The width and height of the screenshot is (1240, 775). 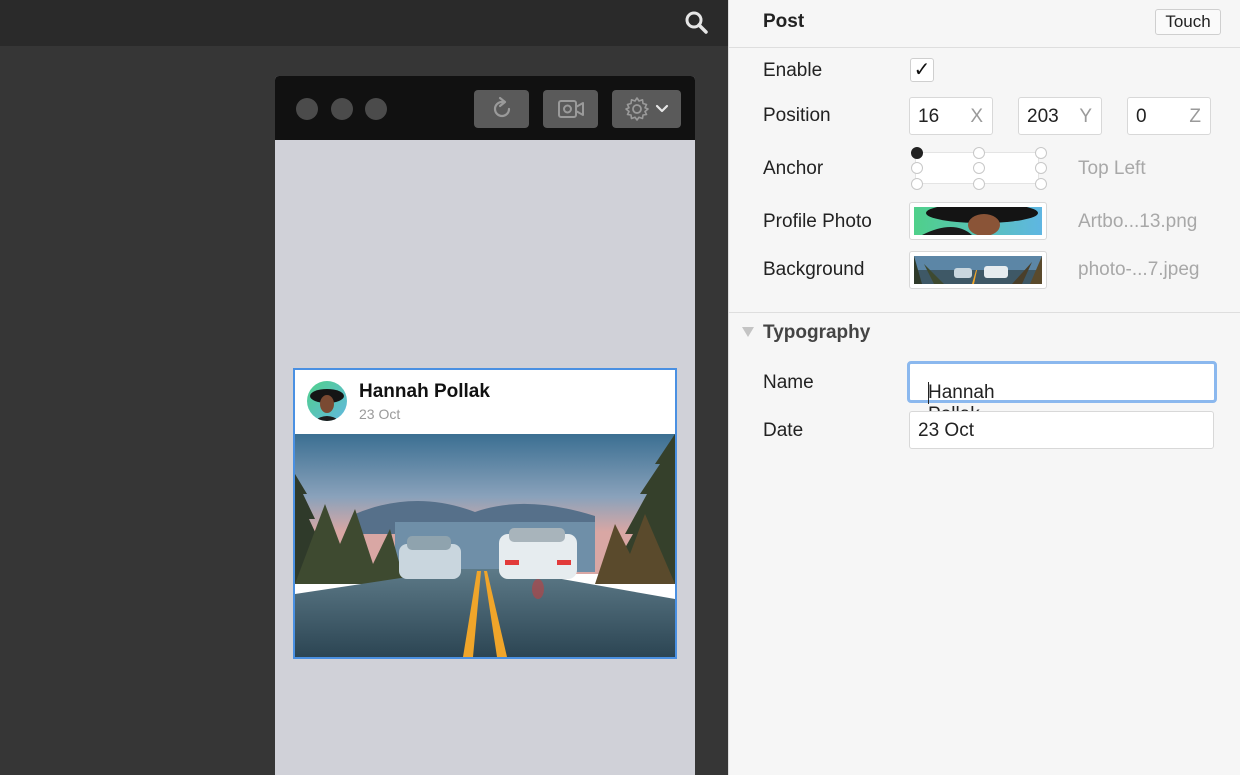 What do you see at coordinates (784, 21) in the screenshot?
I see `panel-title: Post` at bounding box center [784, 21].